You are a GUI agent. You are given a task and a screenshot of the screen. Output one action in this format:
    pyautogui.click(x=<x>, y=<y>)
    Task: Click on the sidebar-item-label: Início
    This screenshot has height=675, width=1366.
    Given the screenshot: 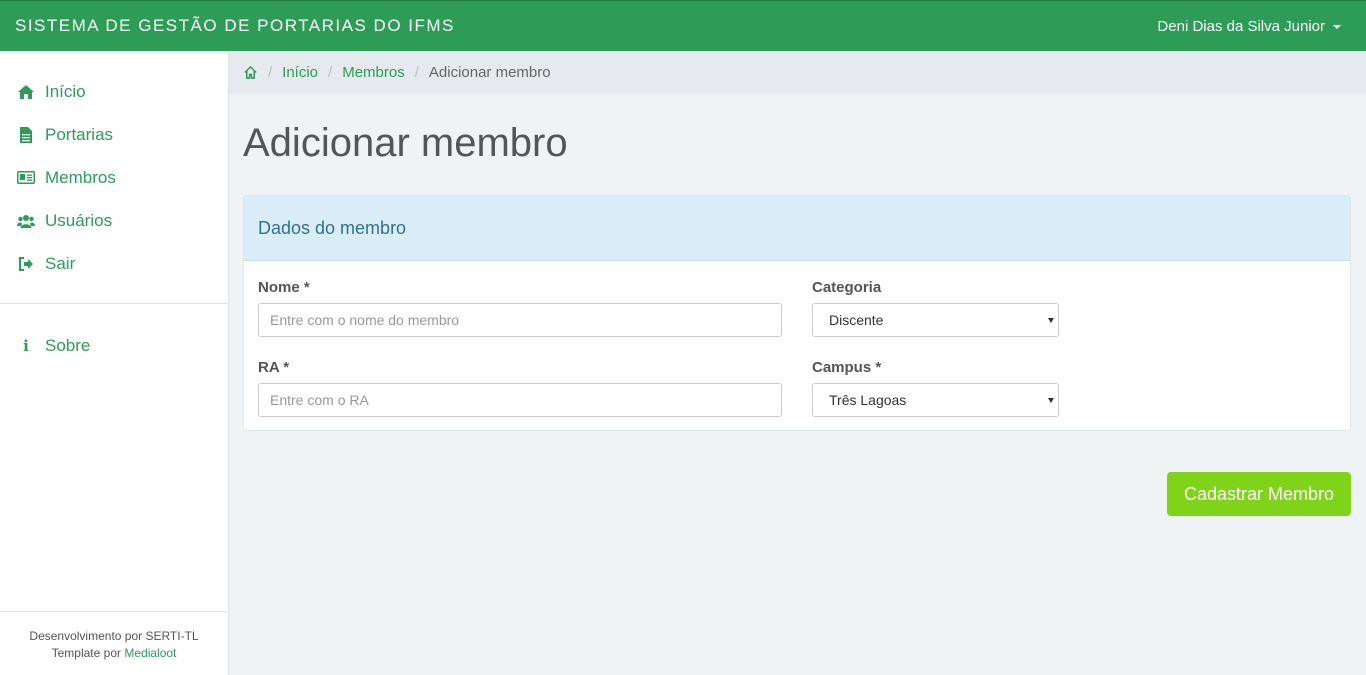 What is the action you would take?
    pyautogui.click(x=65, y=91)
    